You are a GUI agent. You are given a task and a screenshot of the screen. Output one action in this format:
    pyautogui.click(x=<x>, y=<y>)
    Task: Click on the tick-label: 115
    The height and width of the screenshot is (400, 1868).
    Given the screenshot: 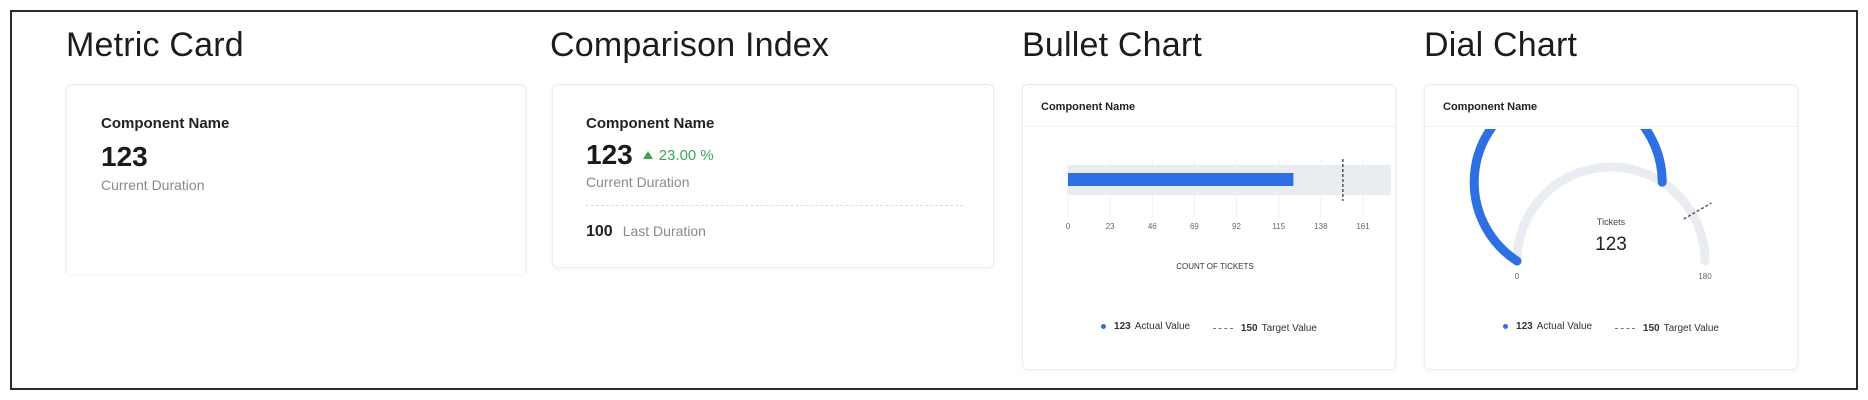 What is the action you would take?
    pyautogui.click(x=1278, y=226)
    